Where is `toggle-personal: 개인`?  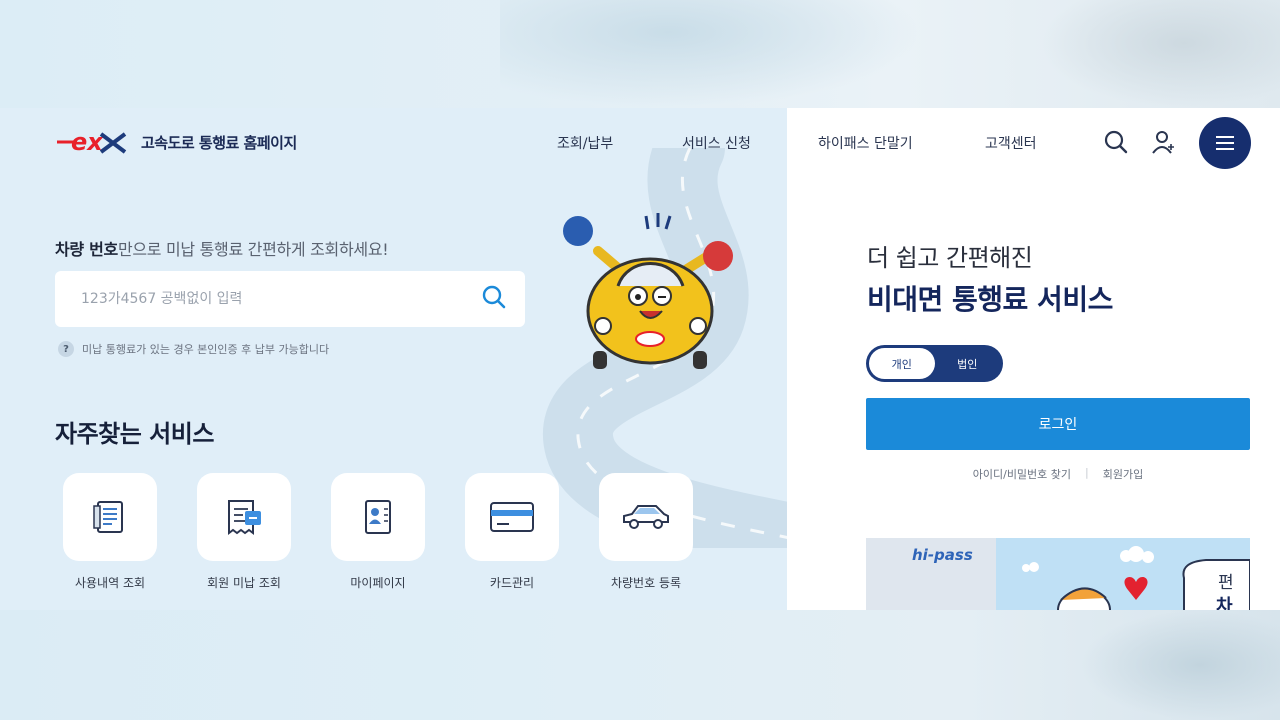 toggle-personal: 개인 is located at coordinates (902, 363).